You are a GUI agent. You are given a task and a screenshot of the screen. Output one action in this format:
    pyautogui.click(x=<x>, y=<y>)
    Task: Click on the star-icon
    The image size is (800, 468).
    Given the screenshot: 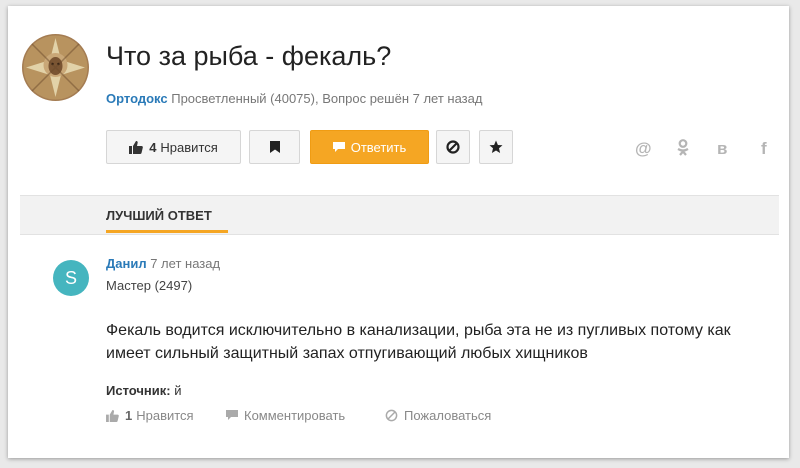 What is the action you would take?
    pyautogui.click(x=496, y=146)
    